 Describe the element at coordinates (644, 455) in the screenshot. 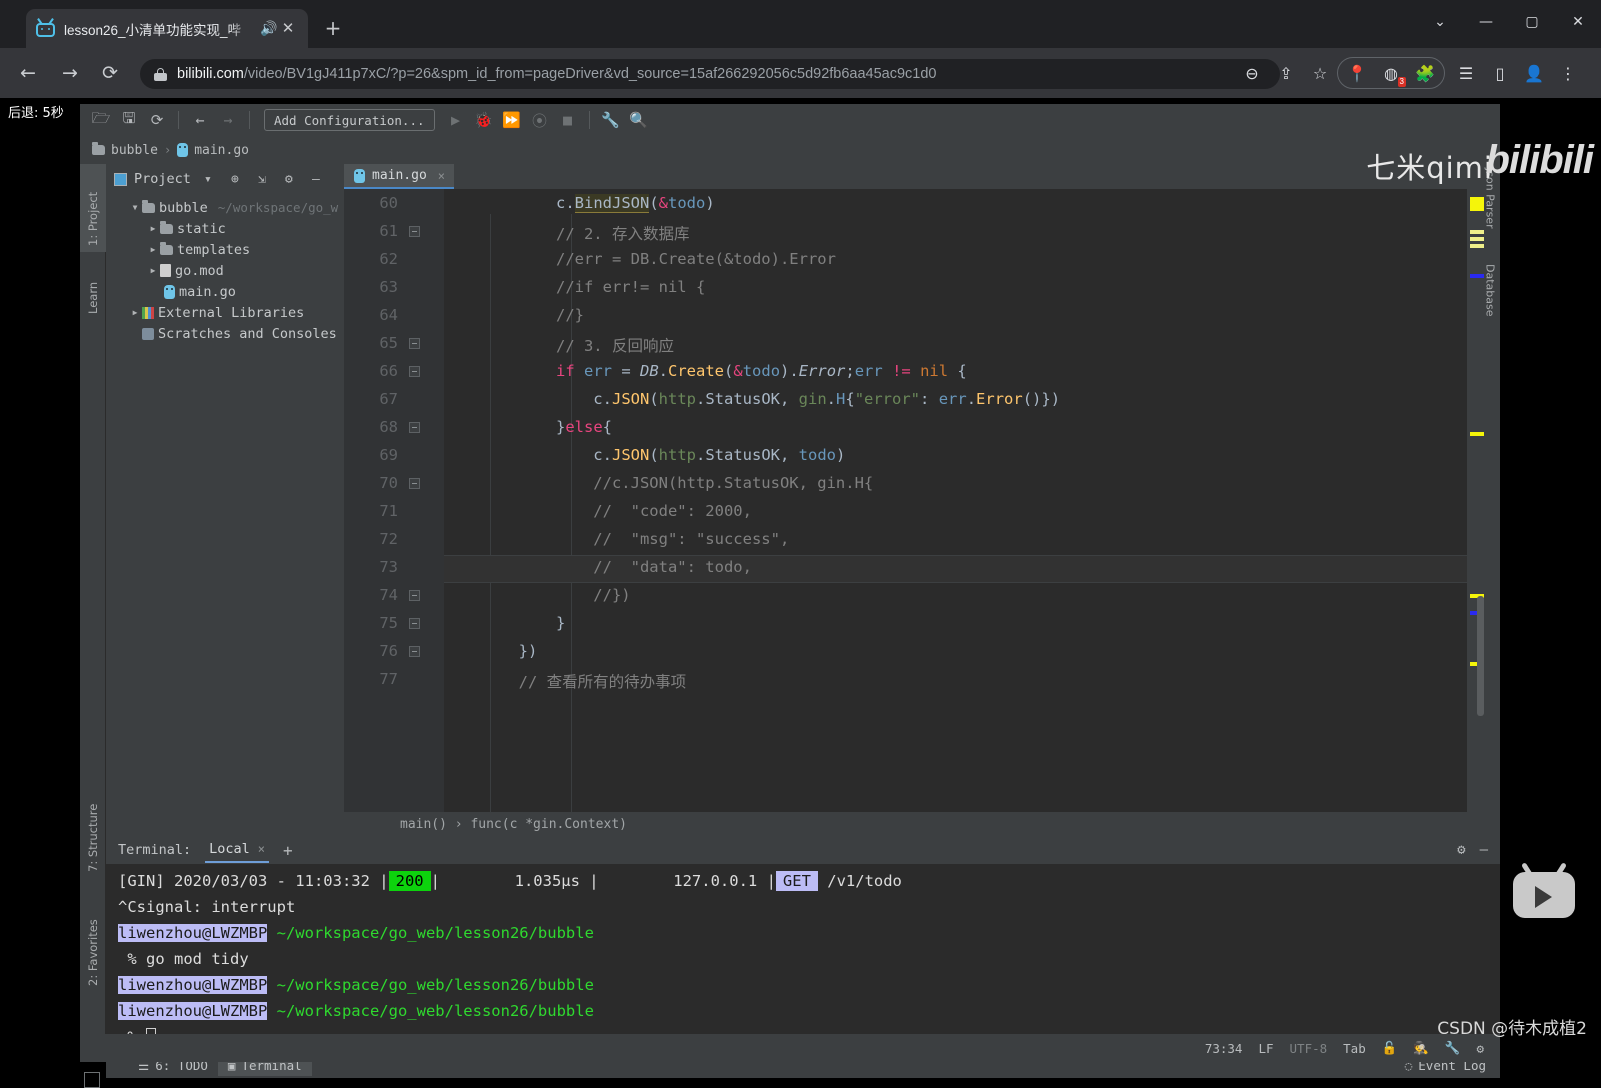

I see `code-line: c.JSON(http.StatusOK, todo)` at that location.